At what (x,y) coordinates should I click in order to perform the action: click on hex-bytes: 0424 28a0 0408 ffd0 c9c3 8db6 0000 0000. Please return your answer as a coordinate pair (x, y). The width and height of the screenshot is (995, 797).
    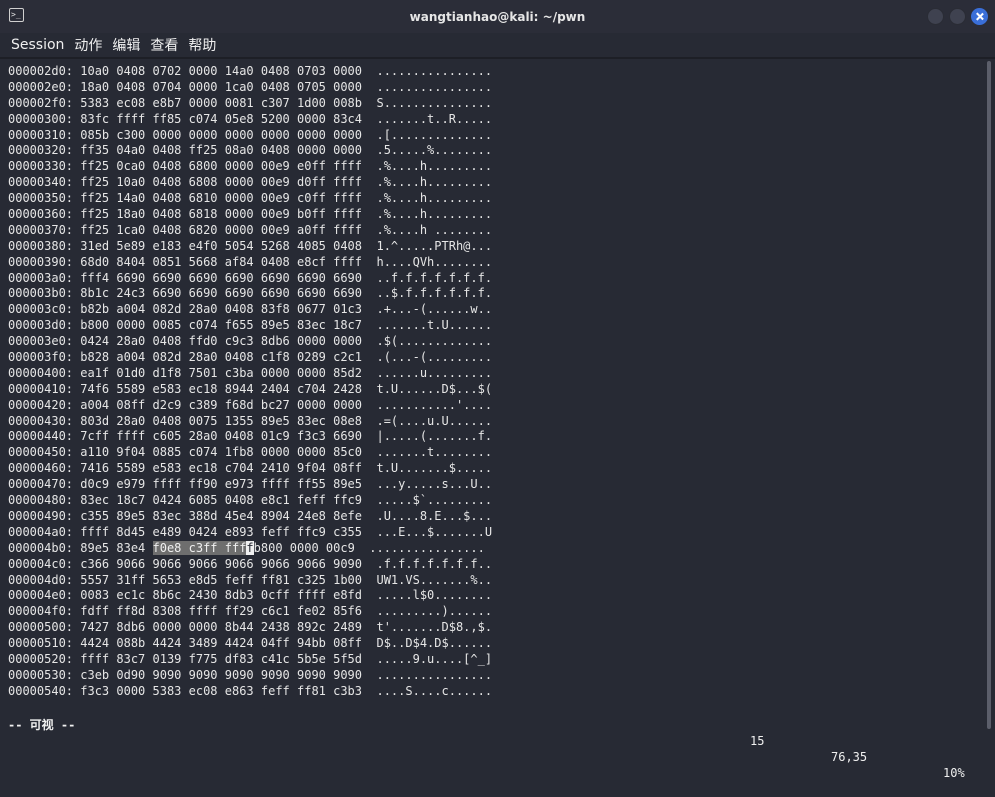
    Looking at the image, I should click on (221, 341).